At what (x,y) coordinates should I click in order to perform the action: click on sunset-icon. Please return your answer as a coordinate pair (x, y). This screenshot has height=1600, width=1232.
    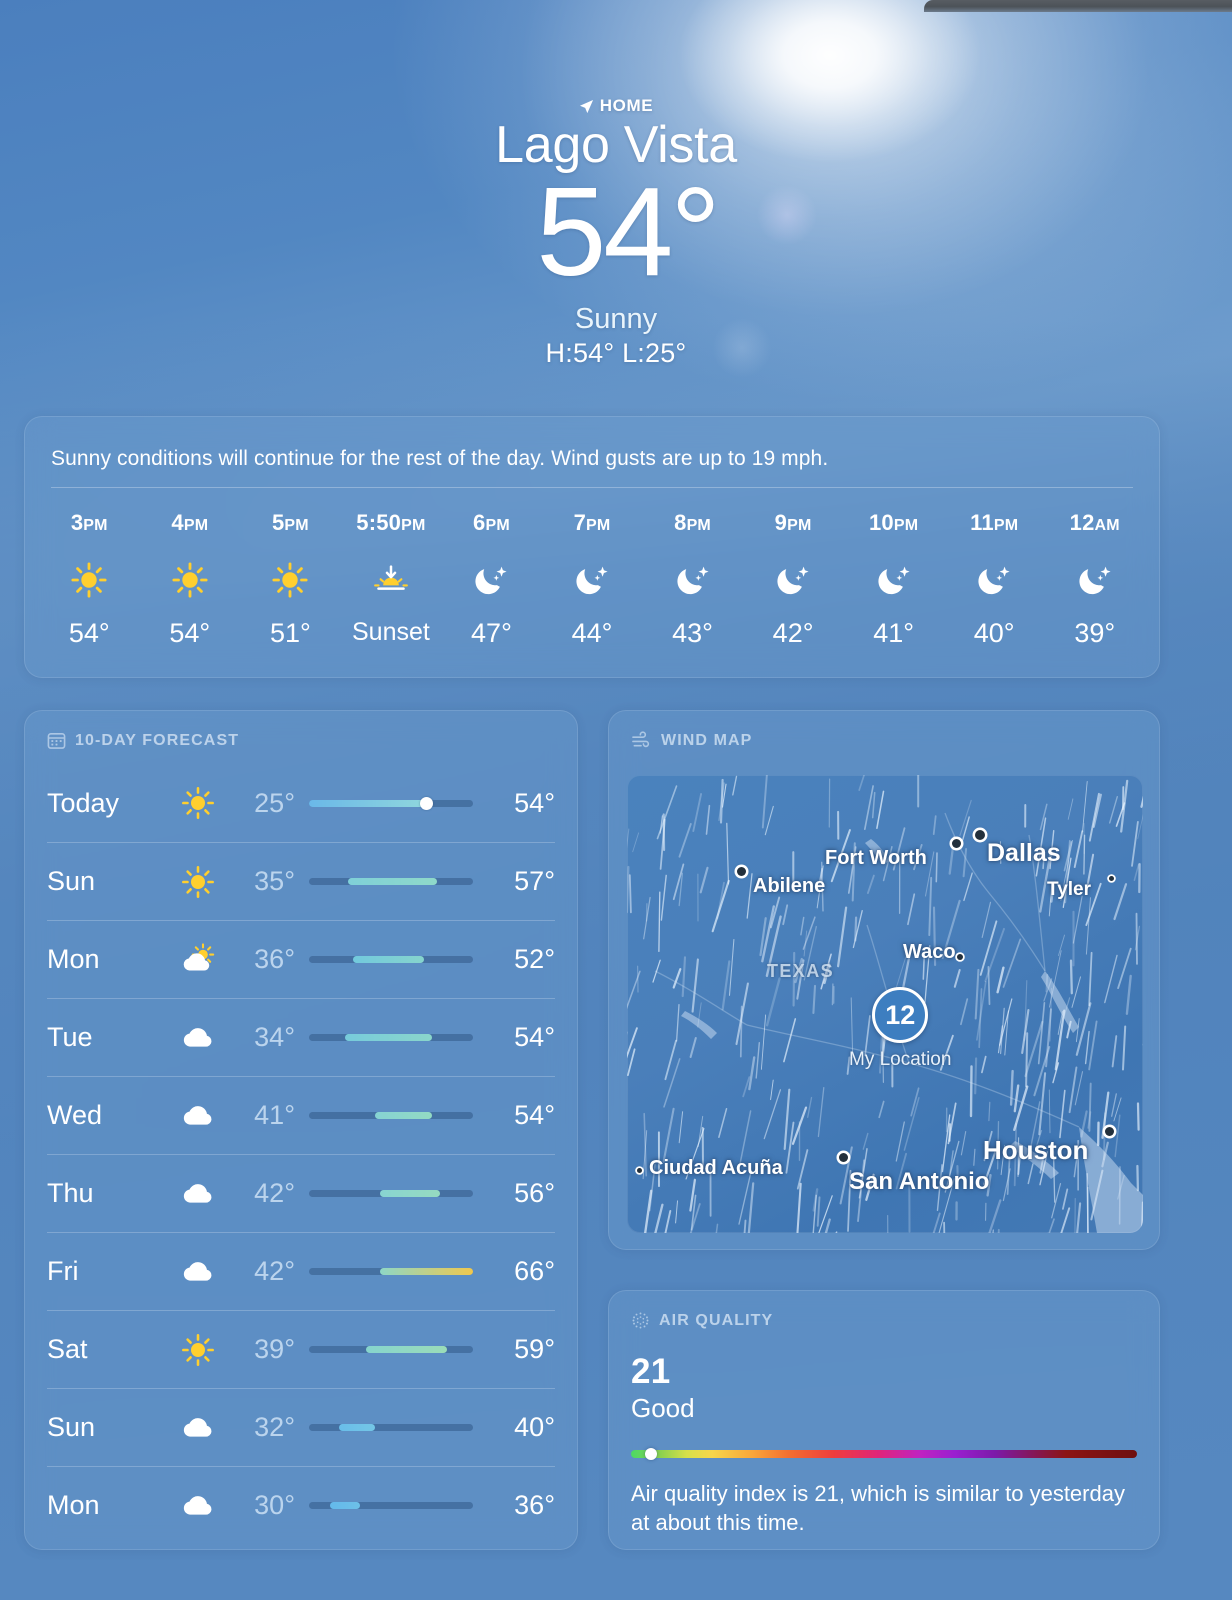
    Looking at the image, I should click on (390, 577).